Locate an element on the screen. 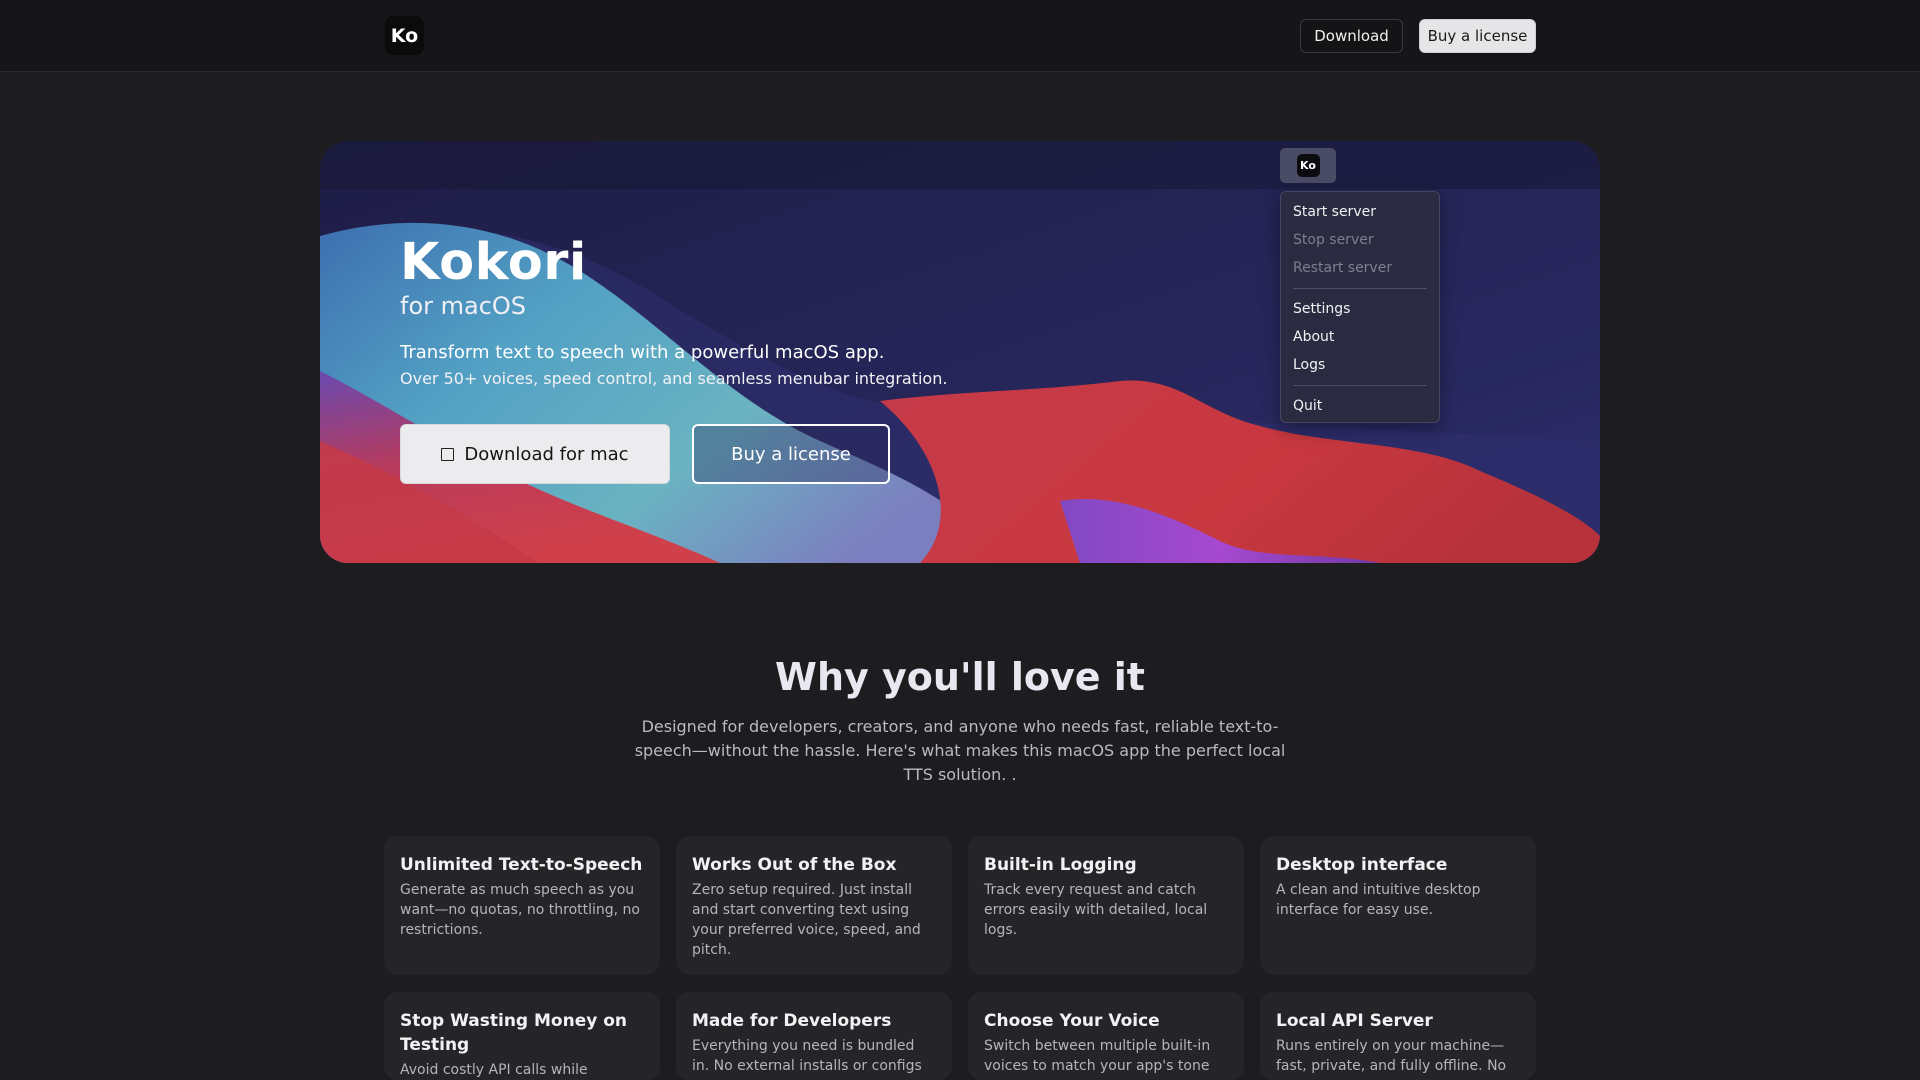 This screenshot has width=1920, height=1080. menubar-app-icon: Ko is located at coordinates (1308, 165).